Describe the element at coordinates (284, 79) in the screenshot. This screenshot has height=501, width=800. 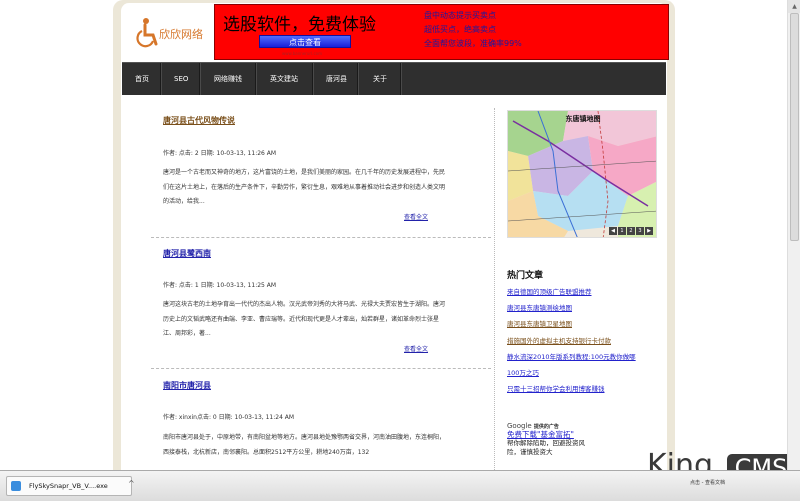
I see `nav-item-english-site: 英文建站` at that location.